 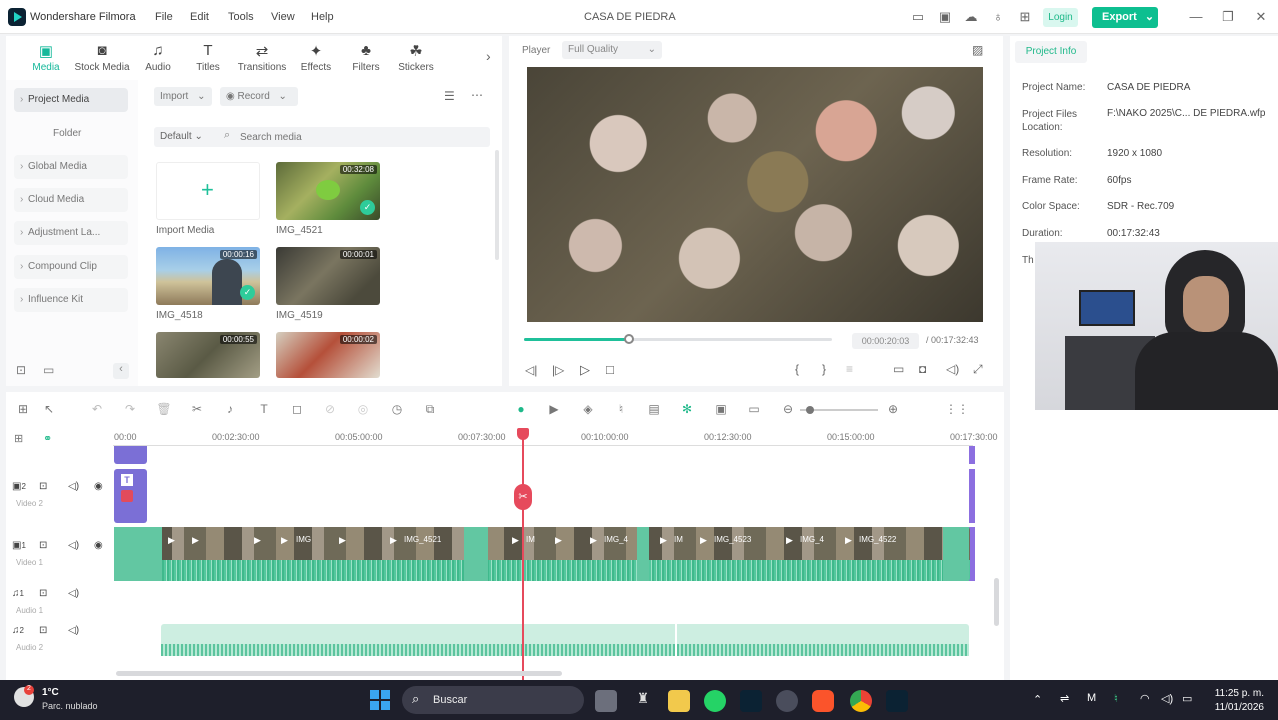 What do you see at coordinates (565, 640) in the screenshot?
I see `audio-clip` at bounding box center [565, 640].